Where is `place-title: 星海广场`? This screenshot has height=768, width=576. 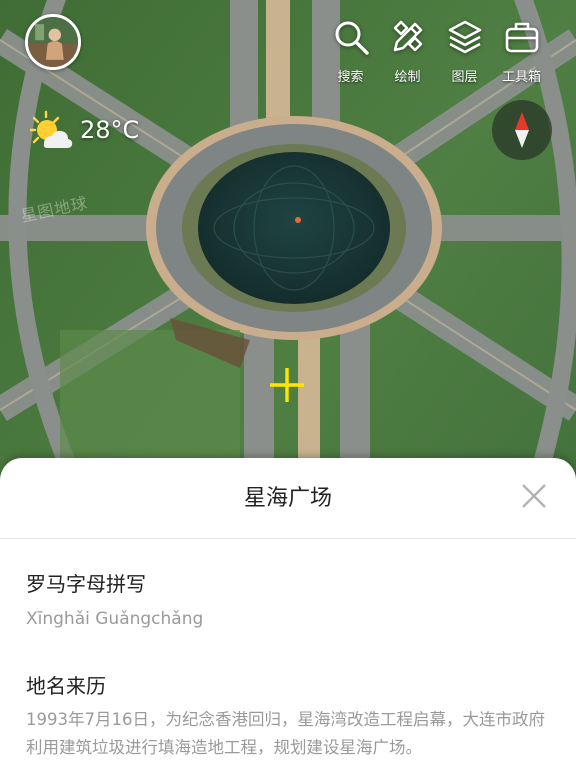 place-title: 星海广场 is located at coordinates (287, 498).